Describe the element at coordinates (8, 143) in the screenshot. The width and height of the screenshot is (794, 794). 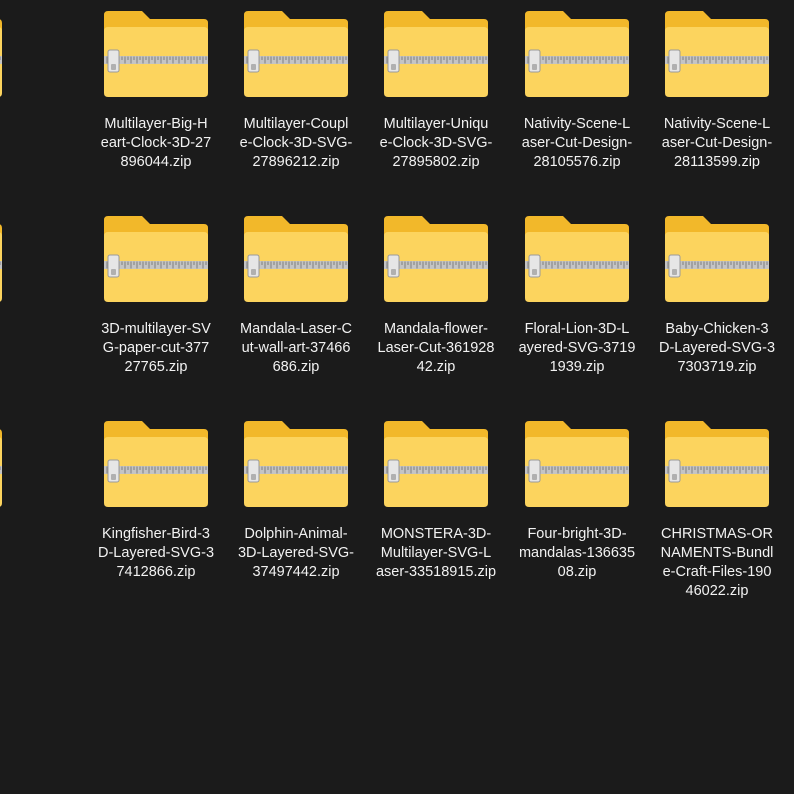
I see `file-name-label: ers-card-SV l-Flowering 58861.zip` at that location.